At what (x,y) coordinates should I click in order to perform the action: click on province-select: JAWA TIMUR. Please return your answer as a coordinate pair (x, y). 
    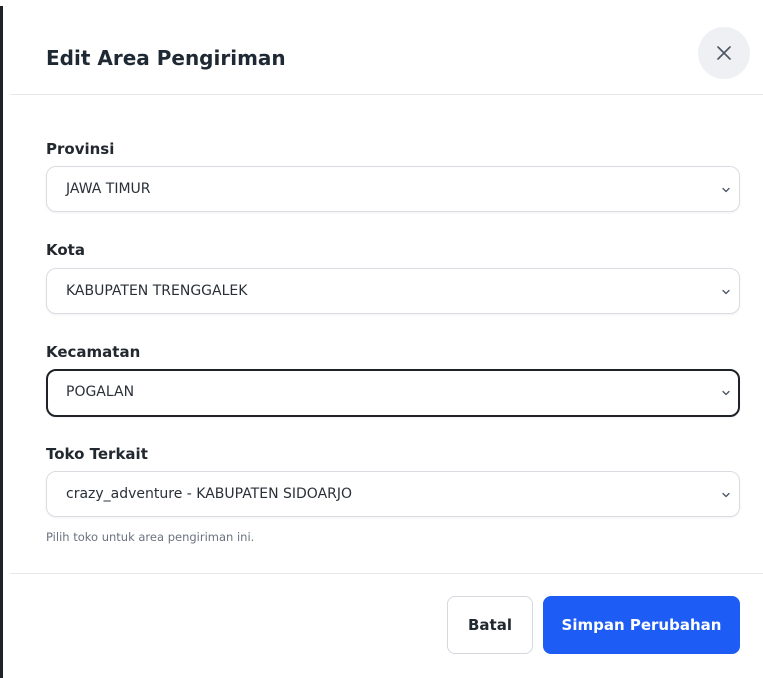
    Looking at the image, I should click on (393, 189).